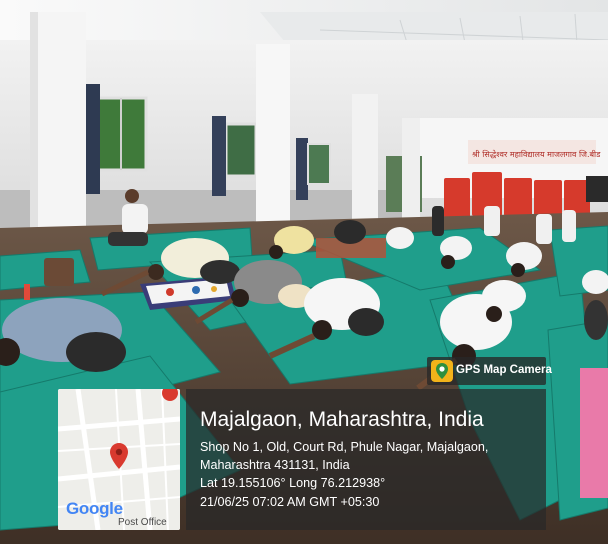 The width and height of the screenshot is (608, 544). Describe the element at coordinates (275, 465) in the screenshot. I see `address-line-2: Maharashtra 431131, India` at that location.